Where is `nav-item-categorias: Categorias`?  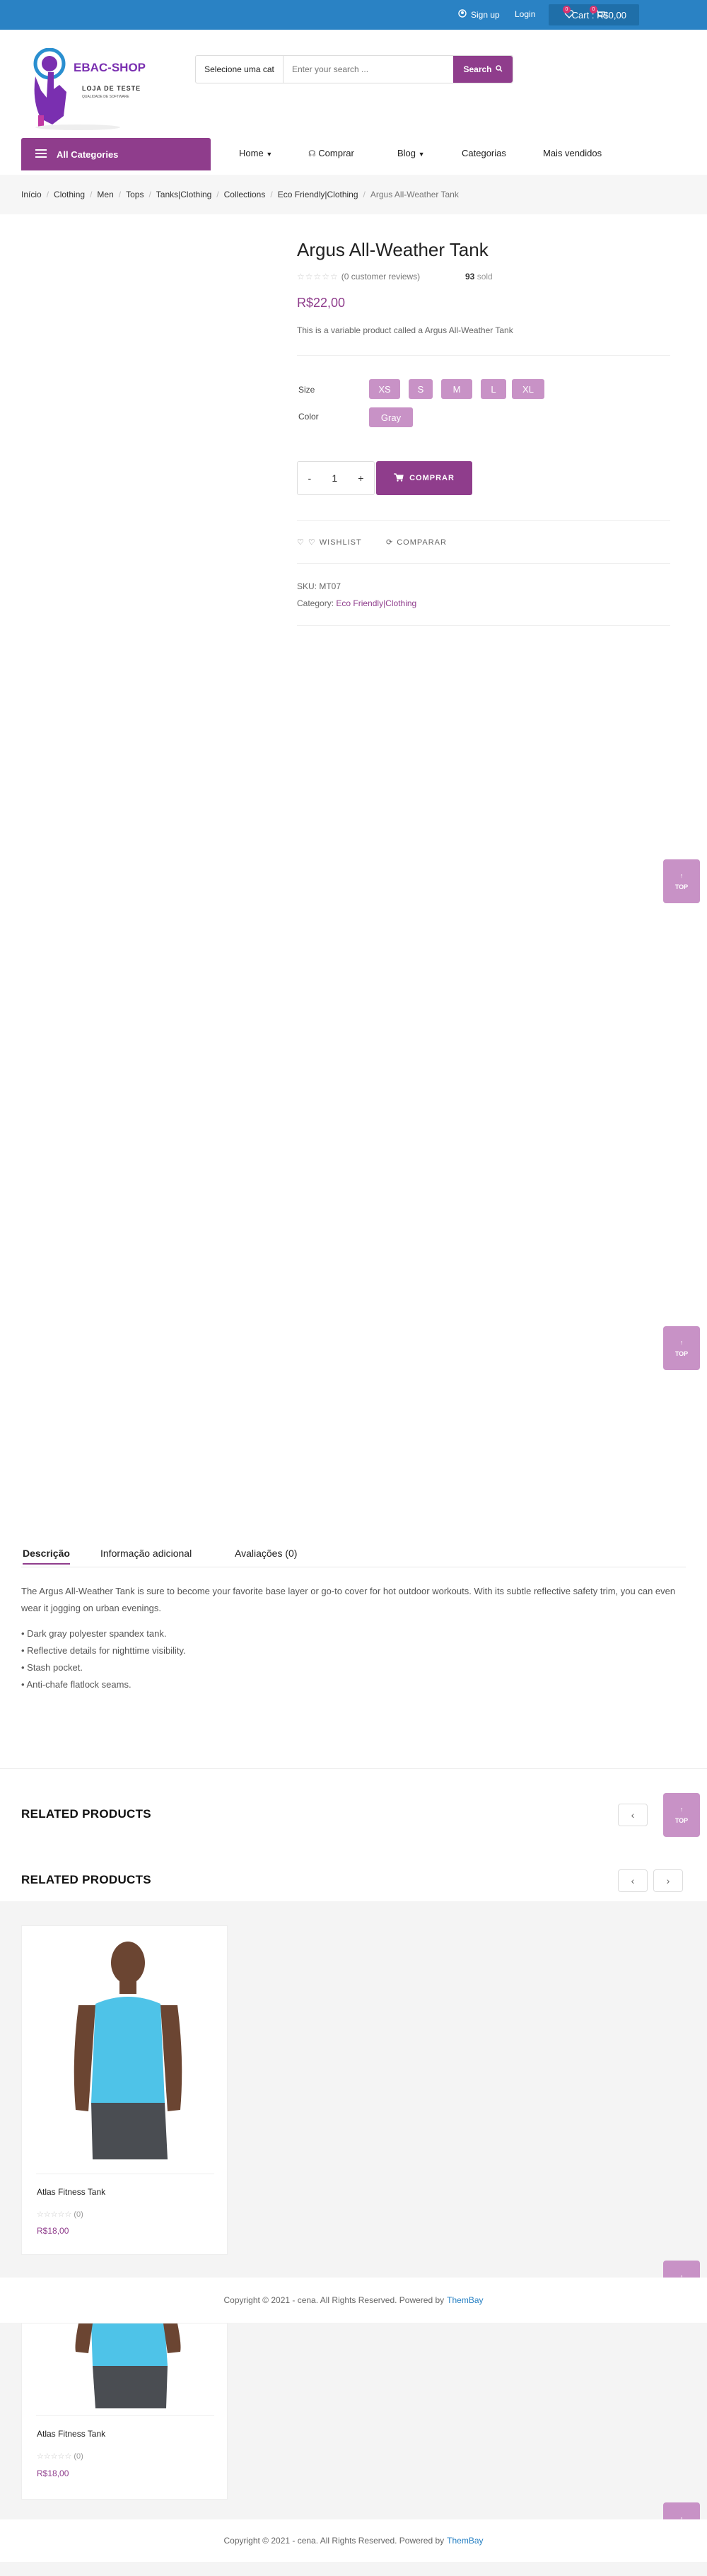
nav-item-categorias: Categorias is located at coordinates (484, 153).